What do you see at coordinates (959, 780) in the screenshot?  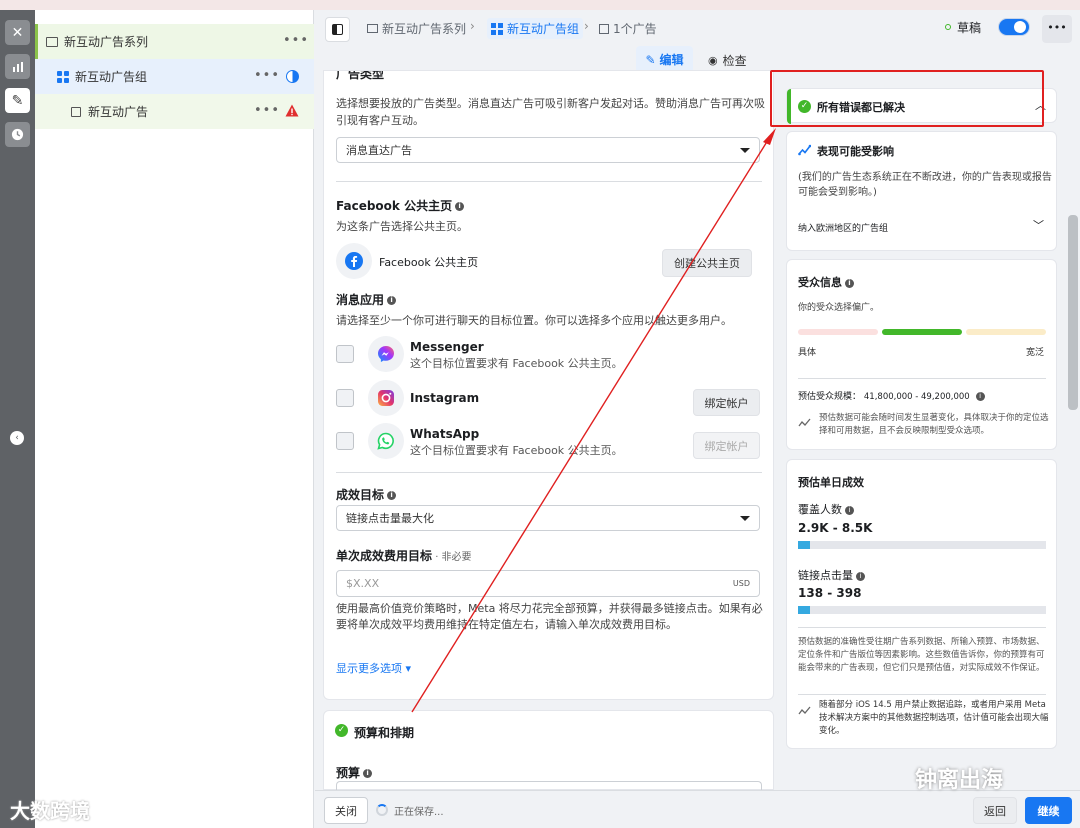 I see `watermark-right: 钟离出海` at bounding box center [959, 780].